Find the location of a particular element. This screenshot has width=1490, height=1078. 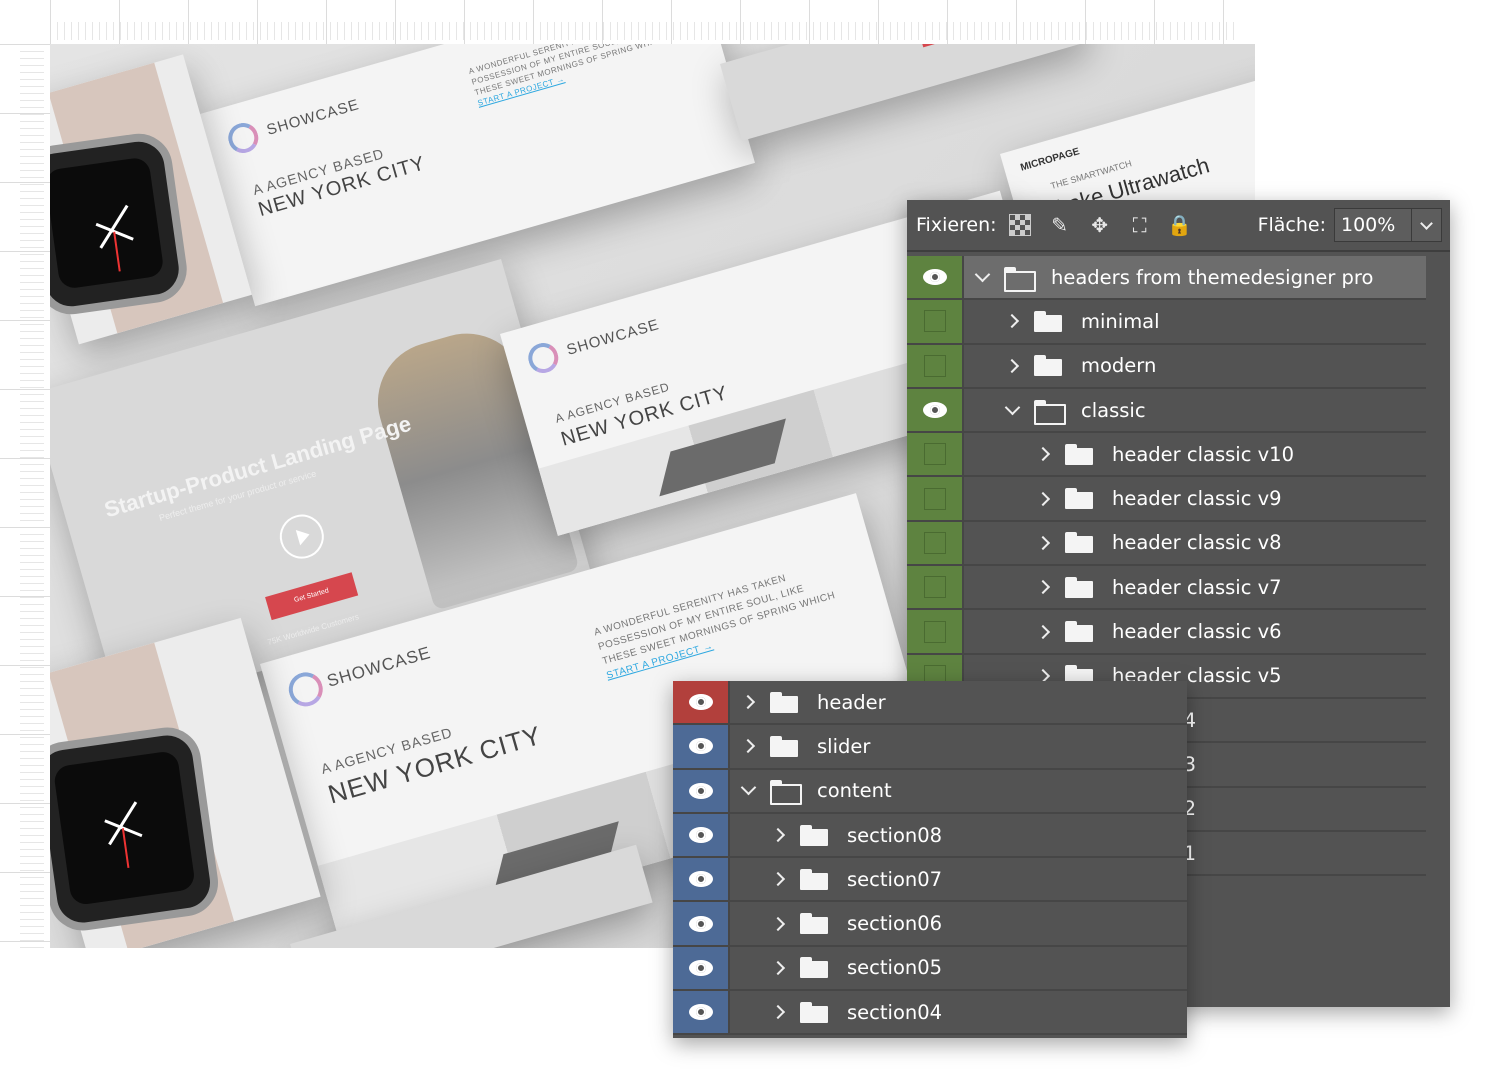

layer-row-slider: slider is located at coordinates (930, 747).